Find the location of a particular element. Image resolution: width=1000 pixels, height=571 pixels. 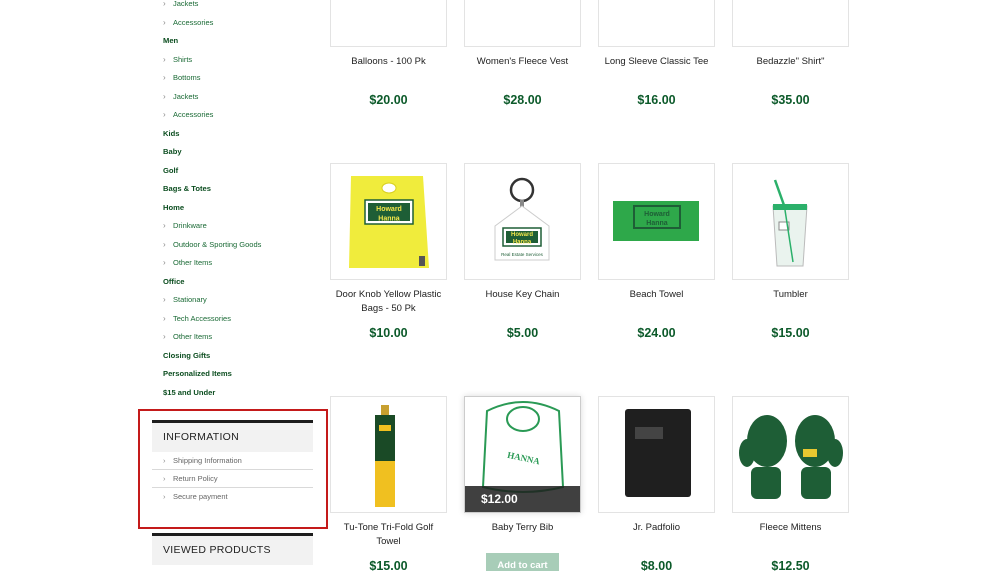

category-item: Kids is located at coordinates (234, 134).